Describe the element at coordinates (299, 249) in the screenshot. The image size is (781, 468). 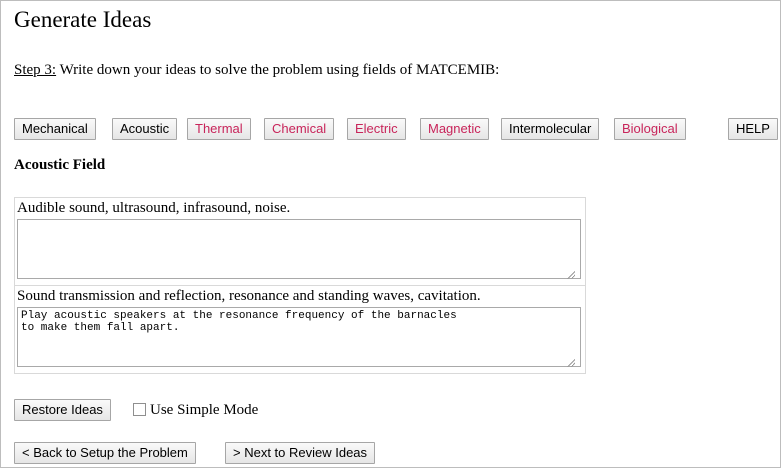
I see `idea-textarea` at that location.